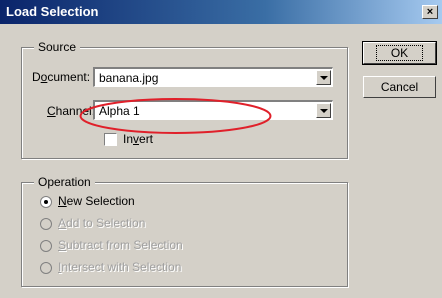  I want to click on operation-group-label: Operation, so click(64, 182).